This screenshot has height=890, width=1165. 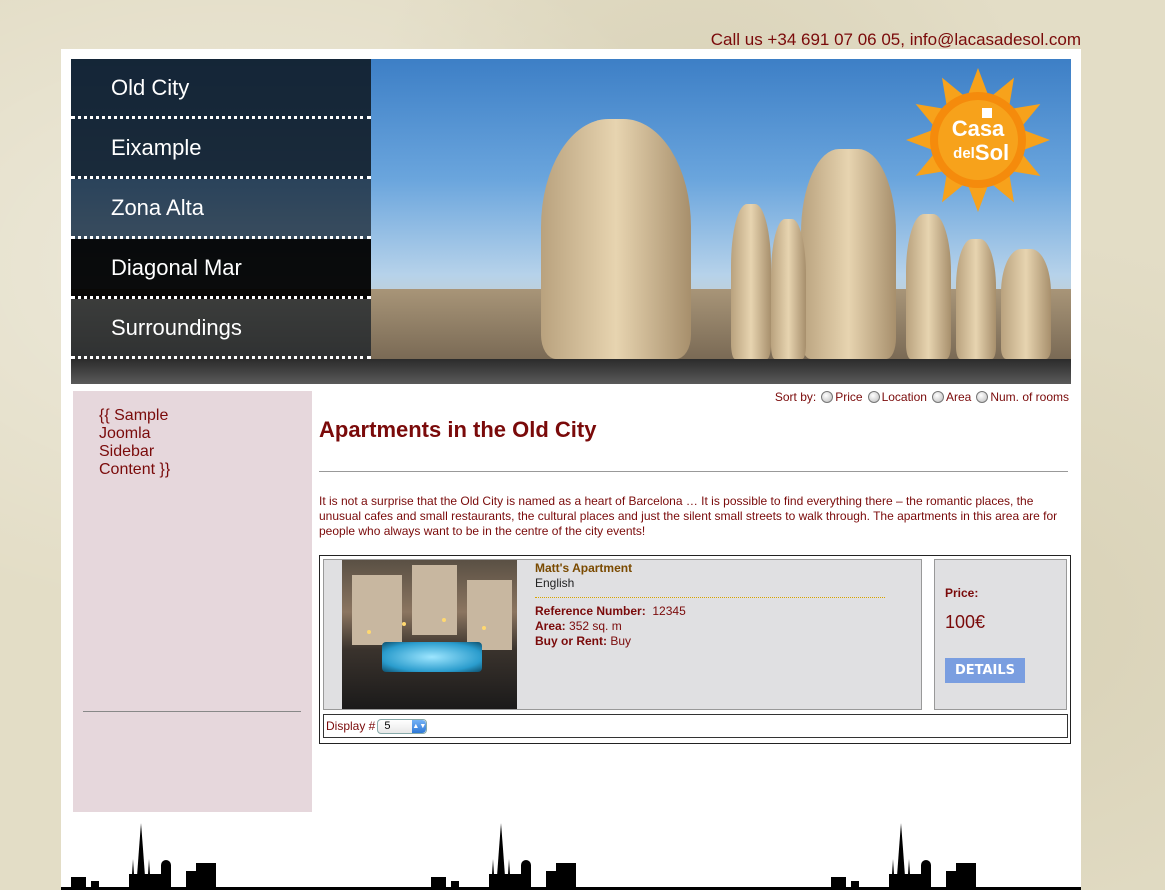 I want to click on sort-rooms-label: Num. of rooms, so click(x=1029, y=397).